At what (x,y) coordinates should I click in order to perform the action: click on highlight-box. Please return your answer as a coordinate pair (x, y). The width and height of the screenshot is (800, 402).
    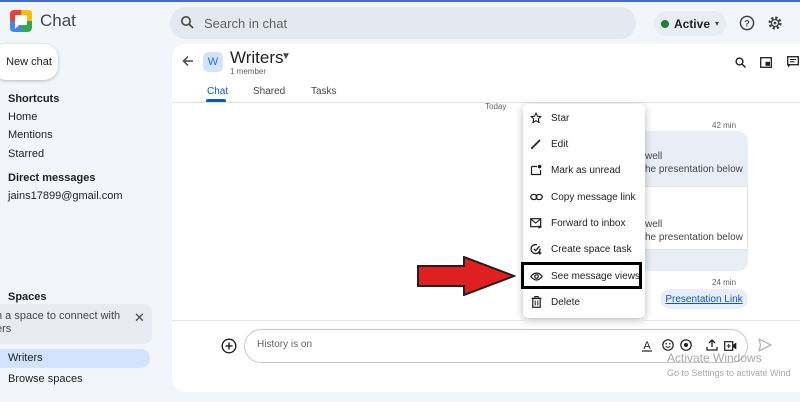
    Looking at the image, I should click on (581, 275).